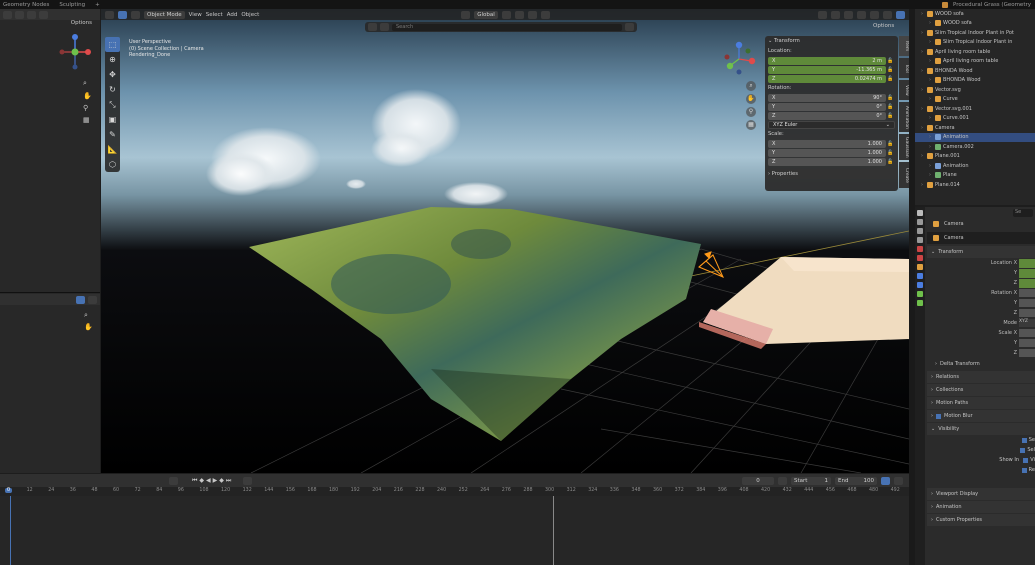  I want to click on outliner-item: › Plane.001, so click(975, 157).